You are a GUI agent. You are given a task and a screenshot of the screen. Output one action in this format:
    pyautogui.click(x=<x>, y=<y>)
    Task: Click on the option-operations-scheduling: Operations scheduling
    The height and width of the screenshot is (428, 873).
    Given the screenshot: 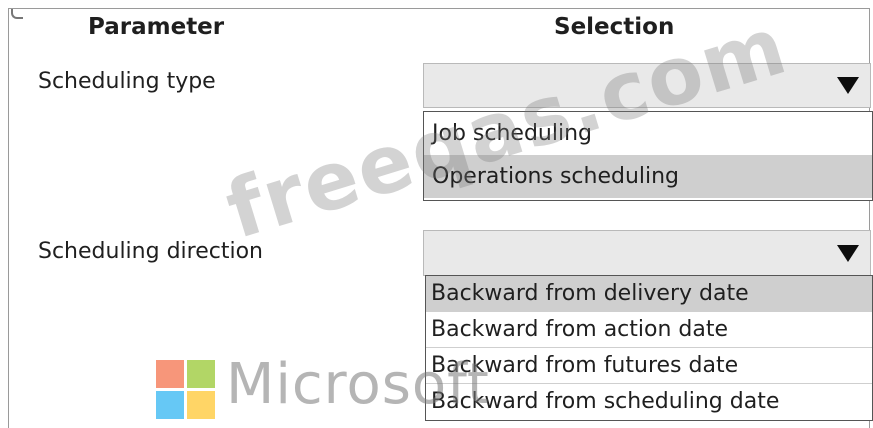 What is the action you would take?
    pyautogui.click(x=648, y=176)
    